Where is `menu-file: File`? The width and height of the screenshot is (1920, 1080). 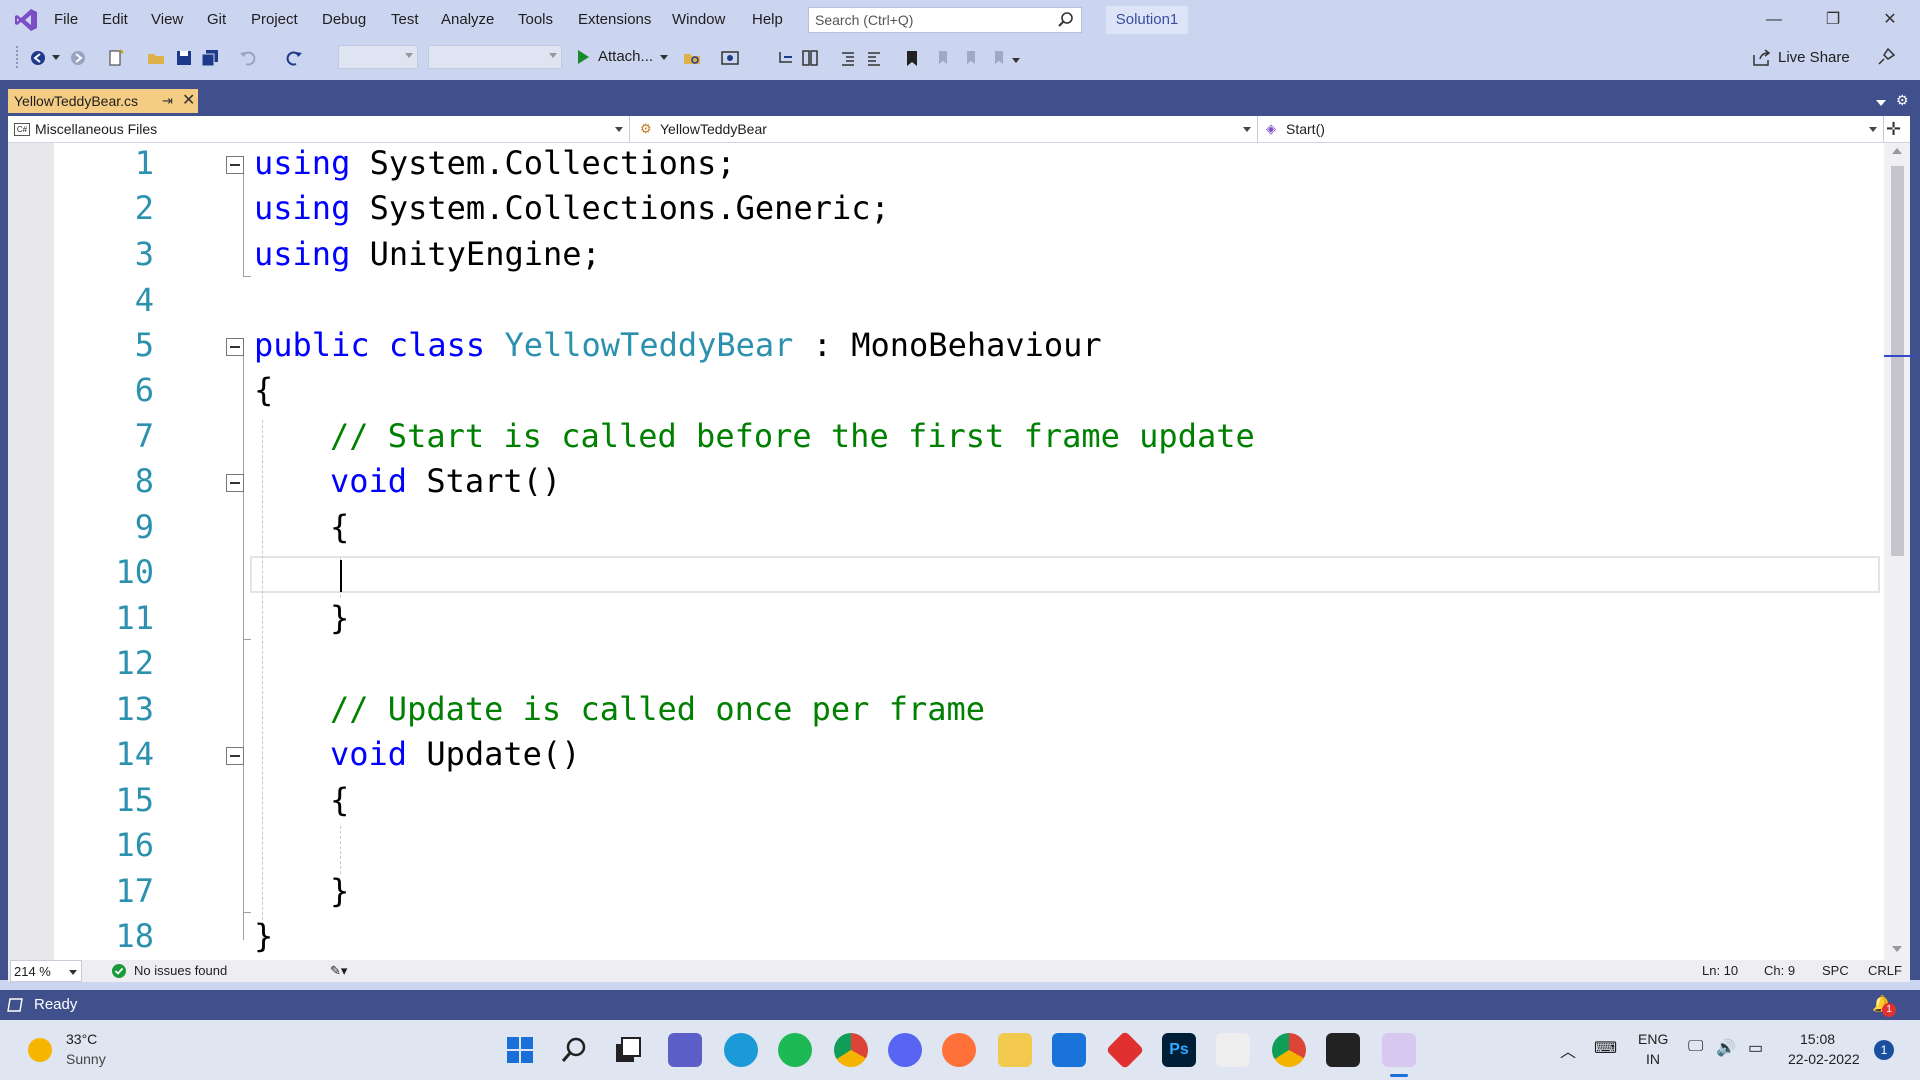 menu-file: File is located at coordinates (66, 20).